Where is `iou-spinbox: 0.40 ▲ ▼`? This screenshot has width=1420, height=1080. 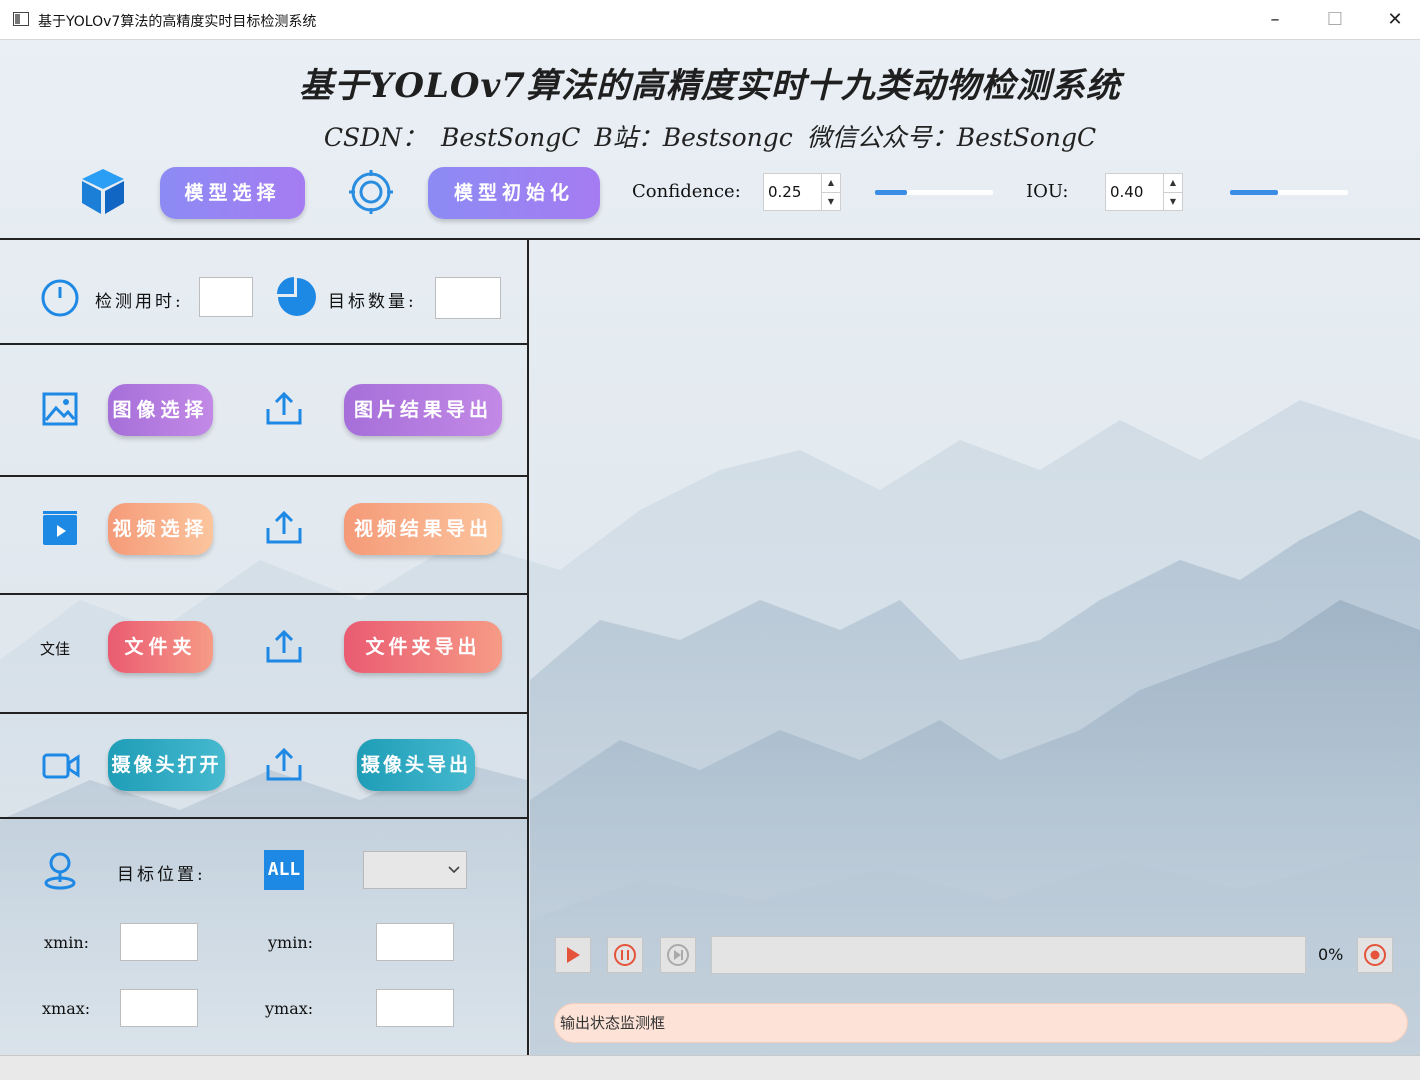
iou-spinbox: 0.40 ▲ ▼ is located at coordinates (1144, 192).